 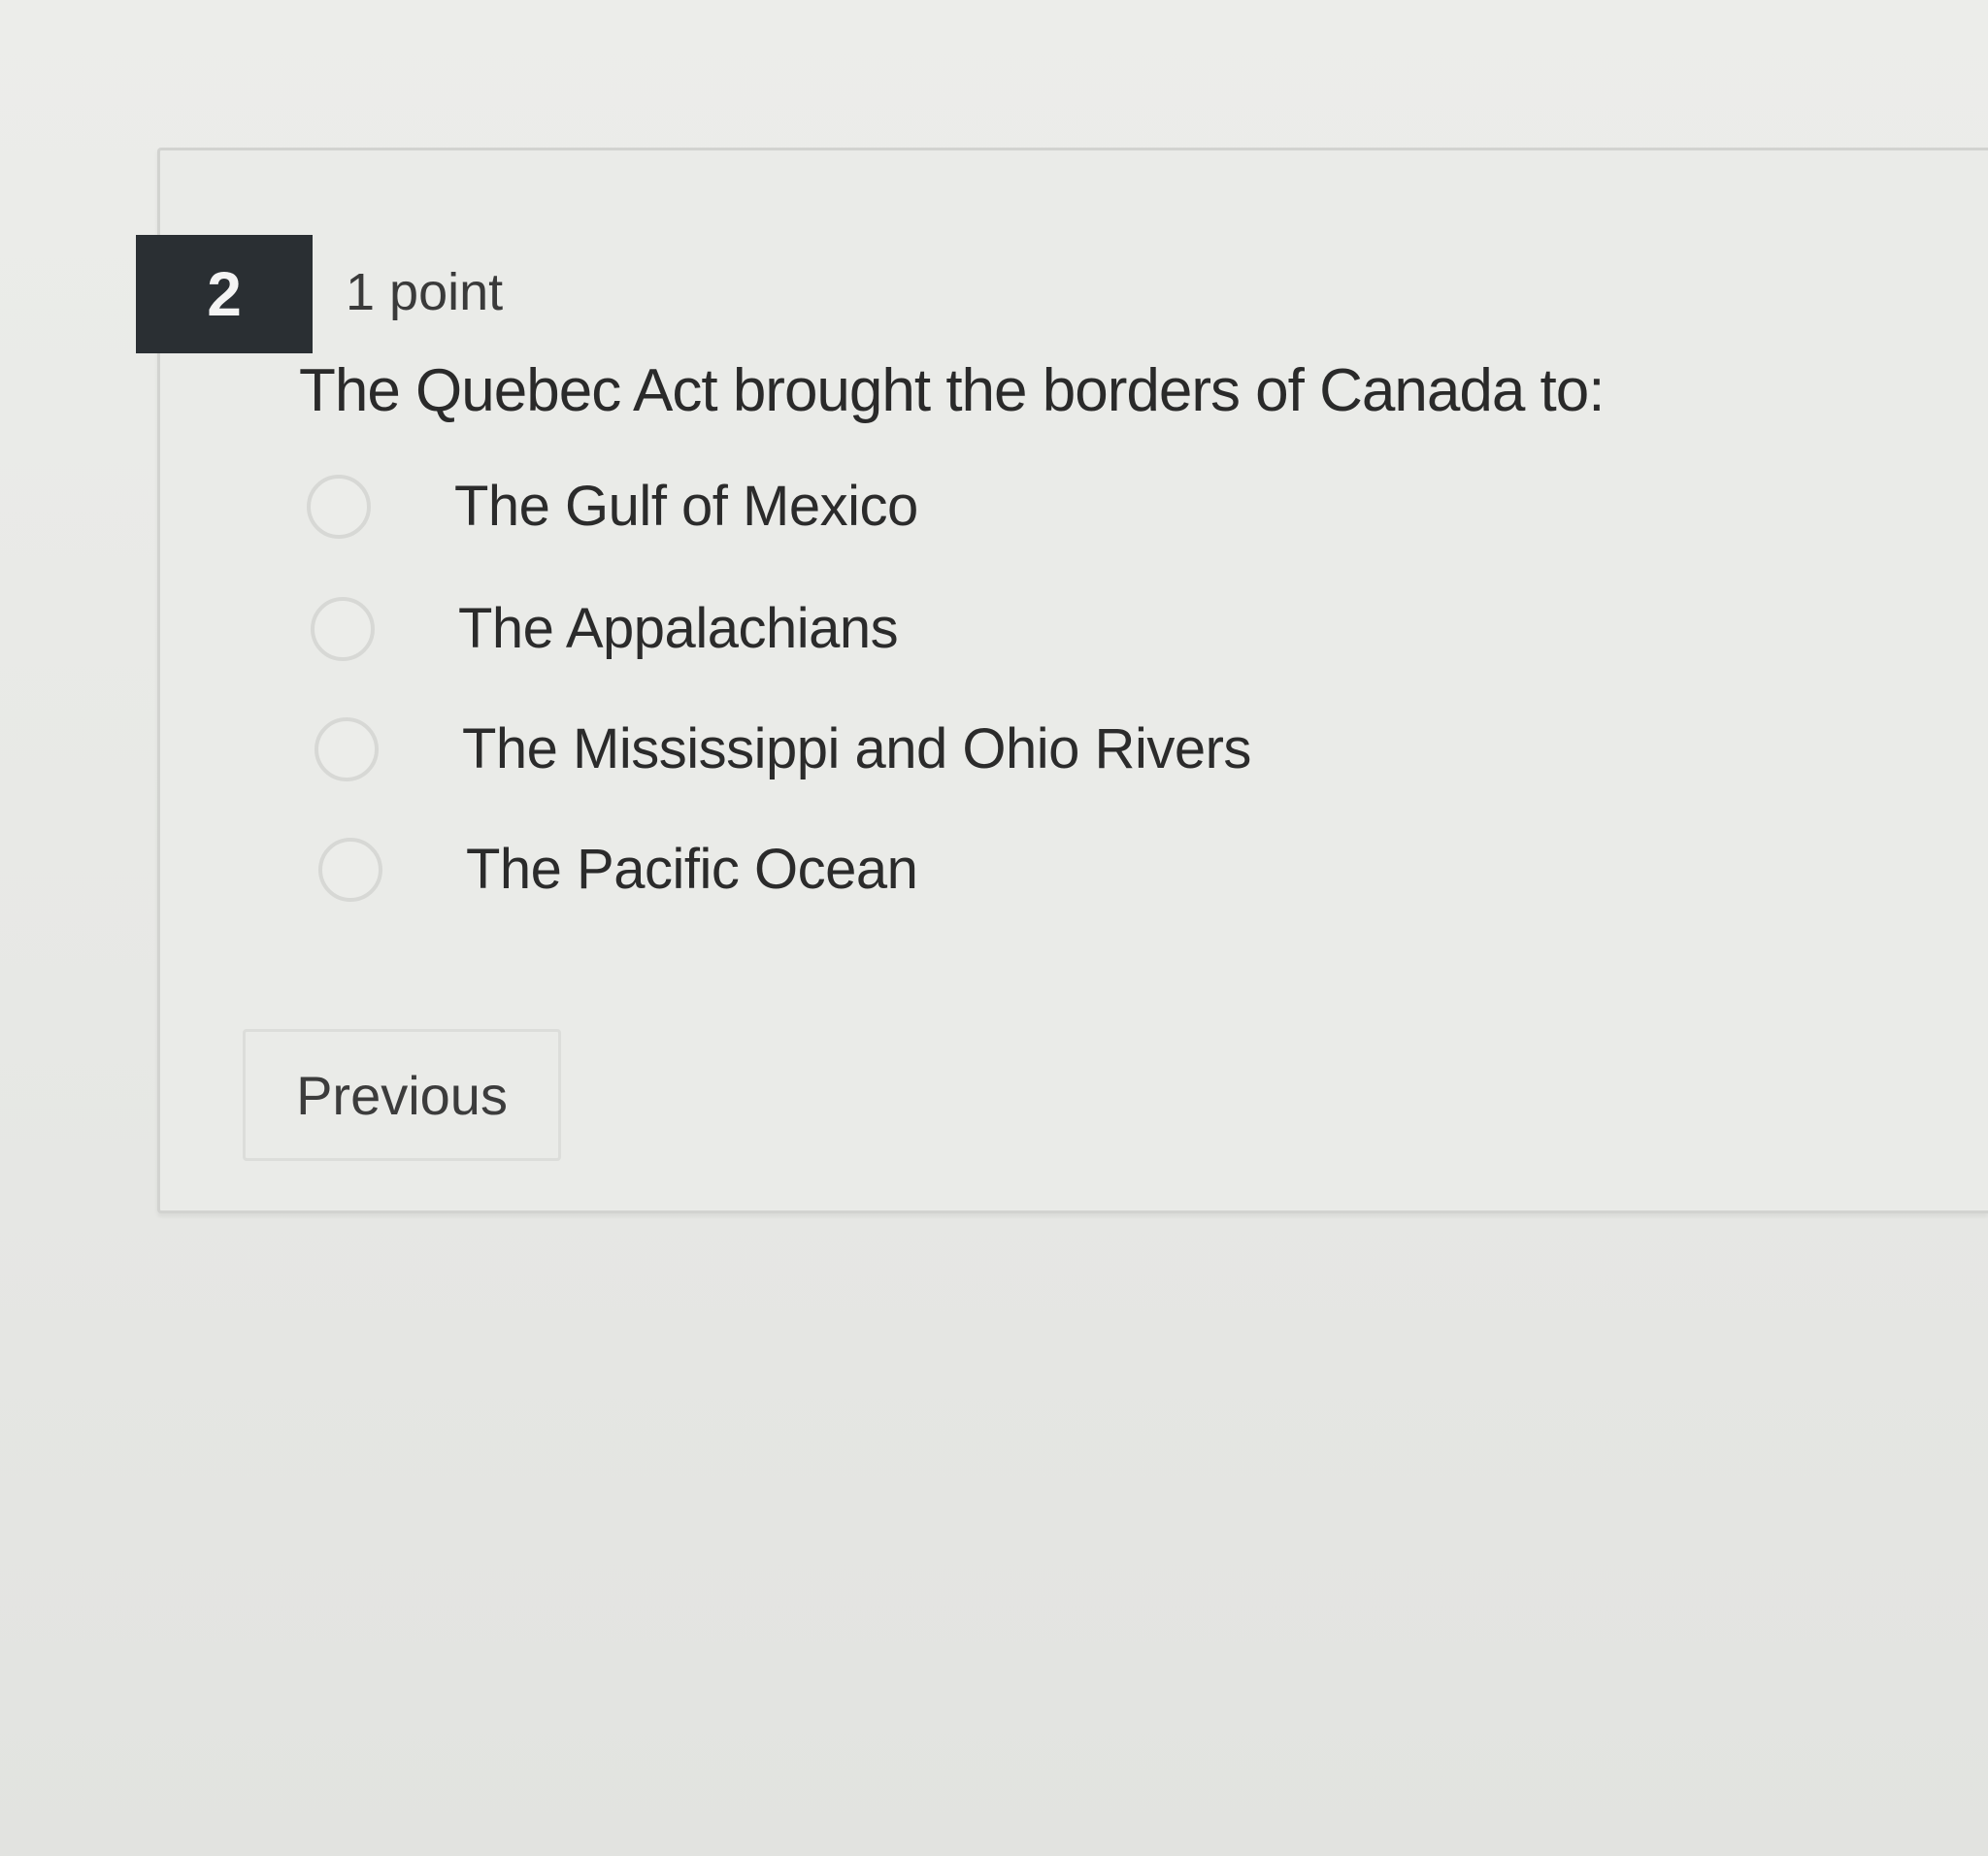 What do you see at coordinates (425, 292) in the screenshot?
I see `question-points: 1 point` at bounding box center [425, 292].